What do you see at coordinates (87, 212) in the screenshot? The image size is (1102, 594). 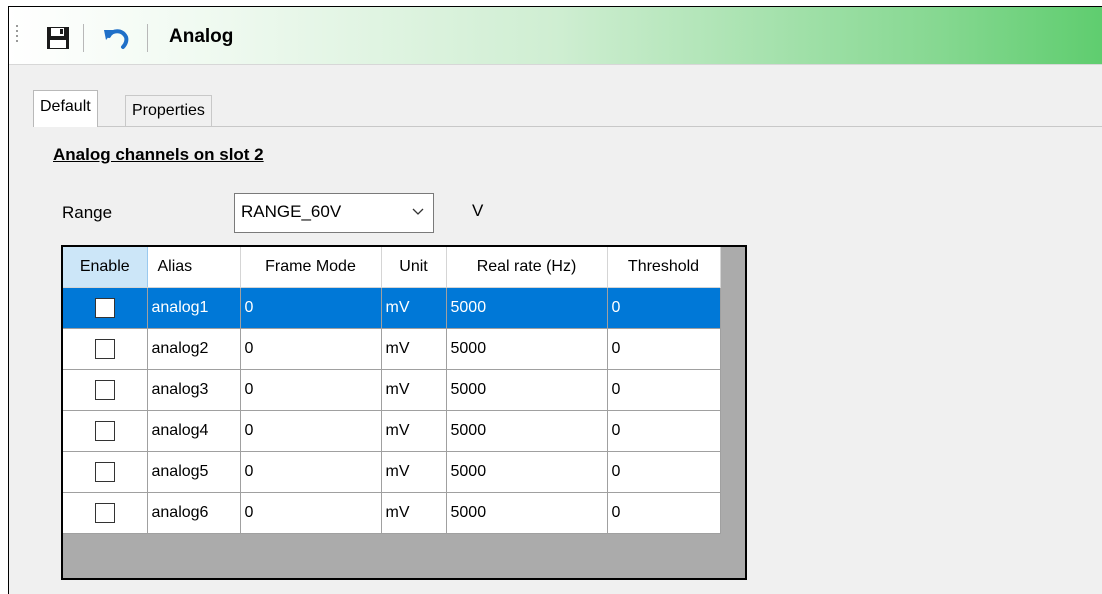 I see `range-label: Range` at bounding box center [87, 212].